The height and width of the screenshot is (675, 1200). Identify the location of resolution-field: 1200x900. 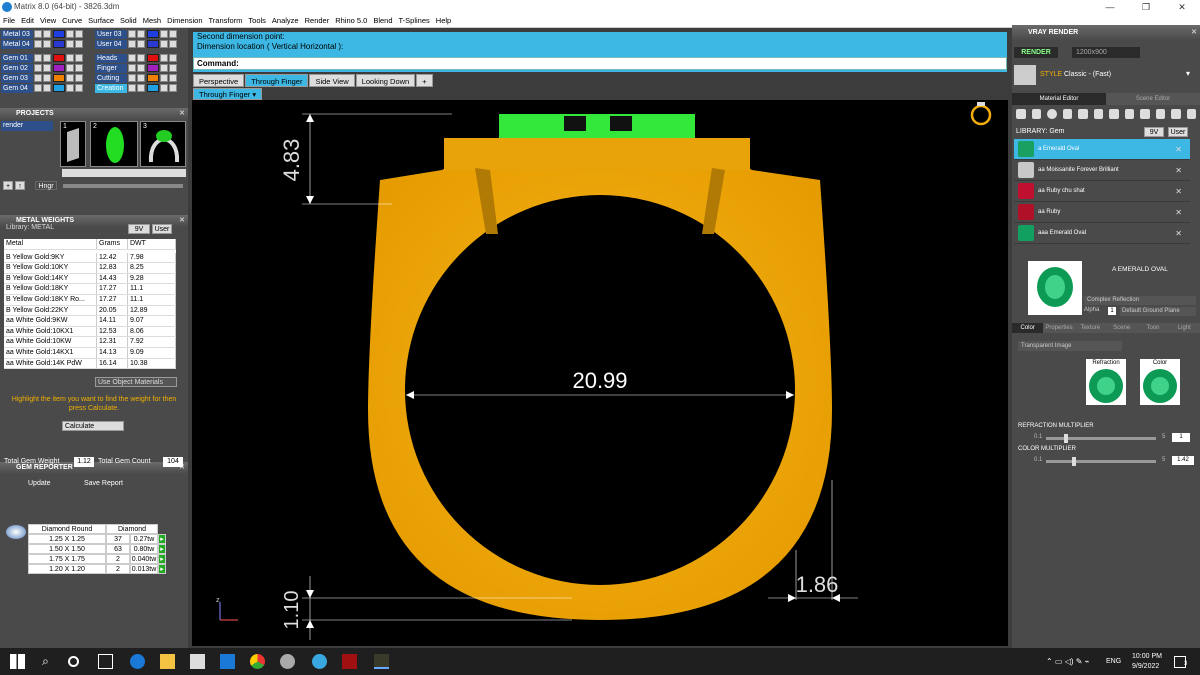
(1106, 52).